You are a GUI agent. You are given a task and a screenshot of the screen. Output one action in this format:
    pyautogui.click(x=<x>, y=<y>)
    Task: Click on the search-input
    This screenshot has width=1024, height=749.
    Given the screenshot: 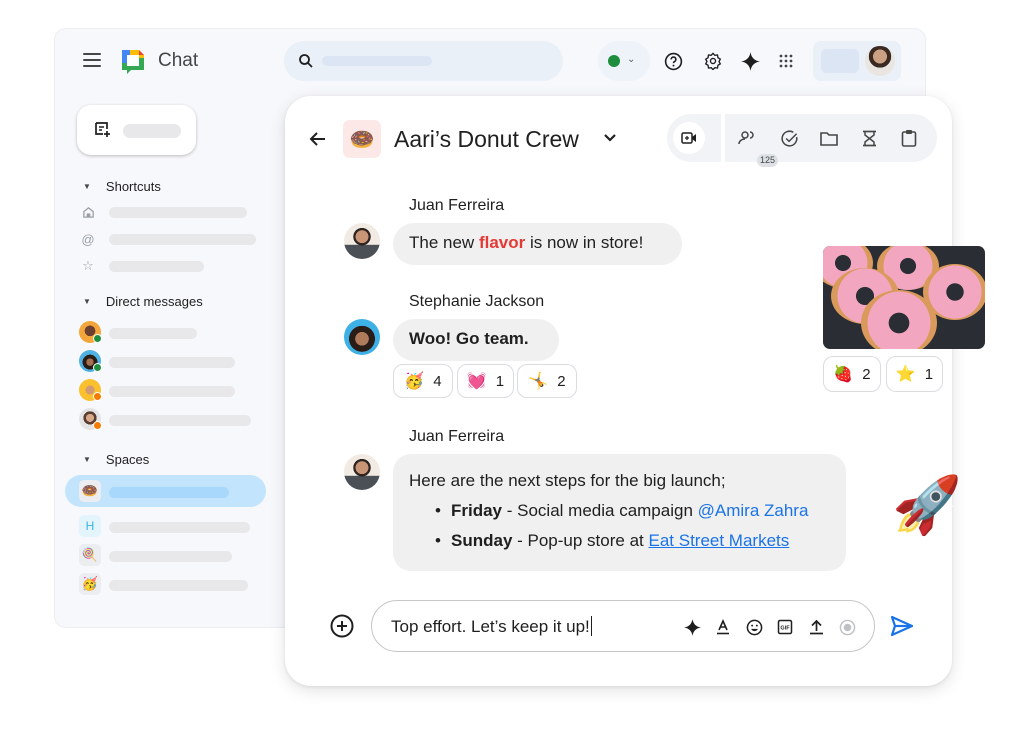 What is the action you would take?
    pyautogui.click(x=423, y=61)
    